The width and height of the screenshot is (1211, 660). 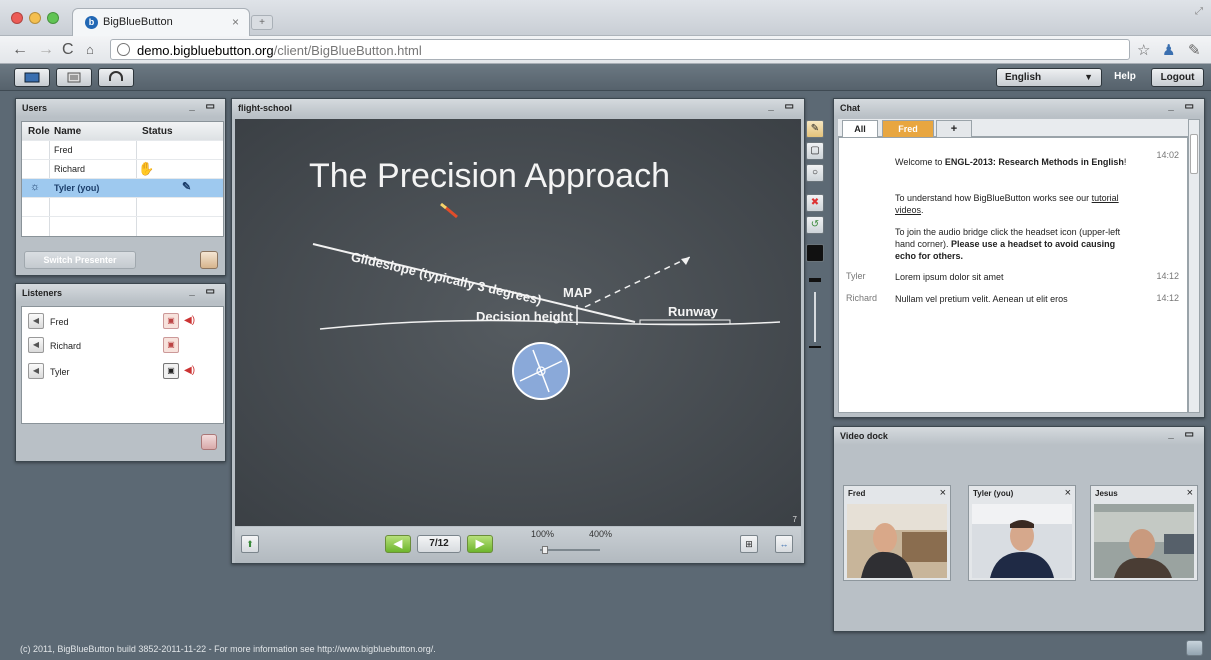 What do you see at coordinates (68, 50) in the screenshot?
I see `reload-icon: C` at bounding box center [68, 50].